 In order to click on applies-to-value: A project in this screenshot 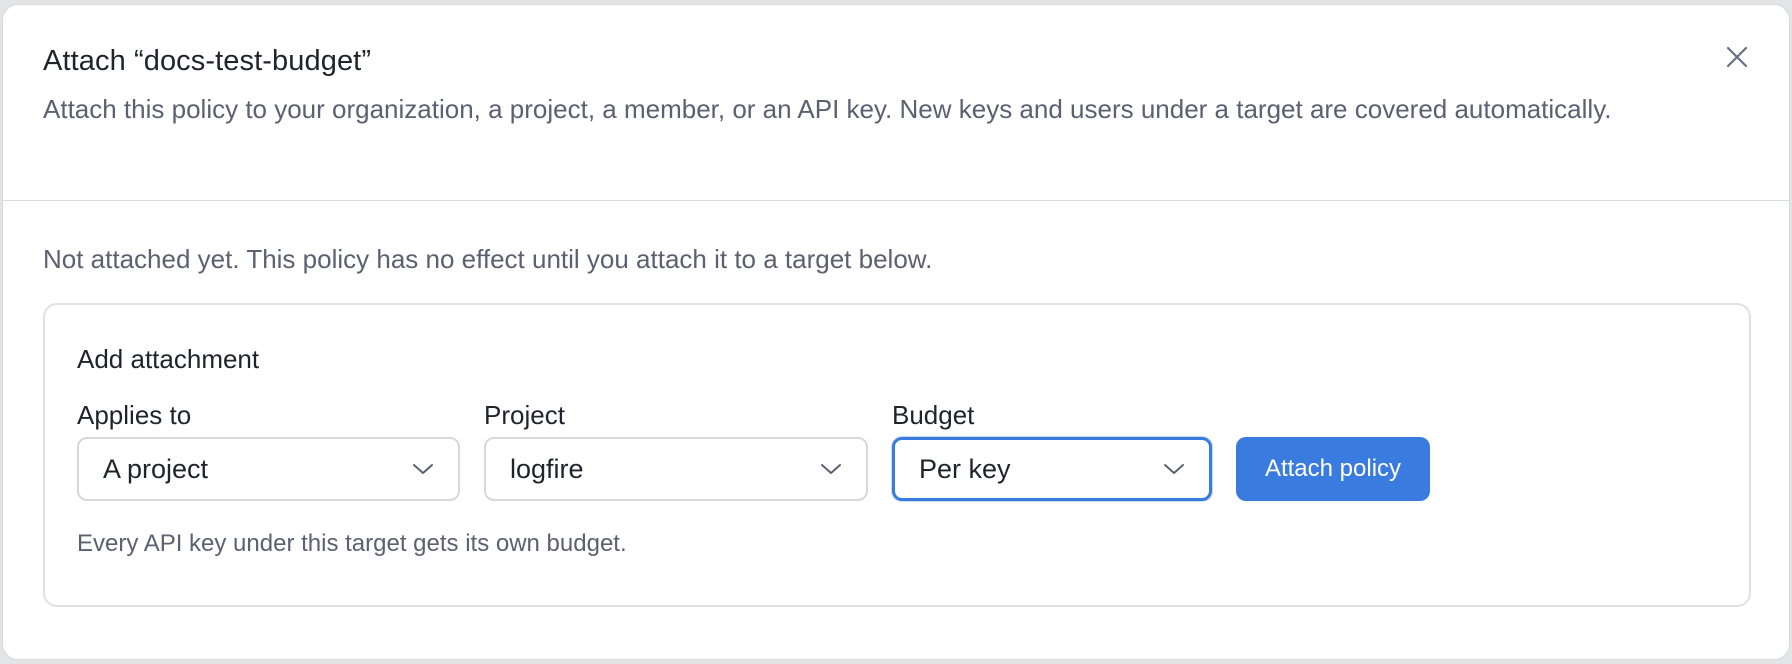, I will do `click(156, 468)`.